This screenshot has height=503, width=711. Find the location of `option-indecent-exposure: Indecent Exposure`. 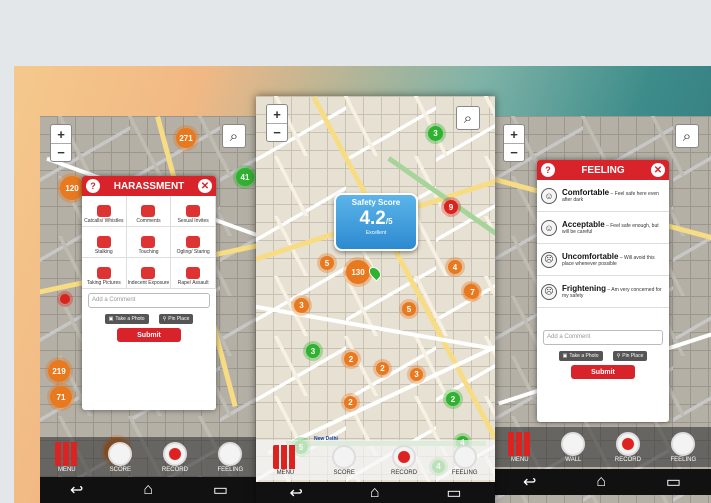

option-indecent-exposure: Indecent Exposure is located at coordinates (149, 273).